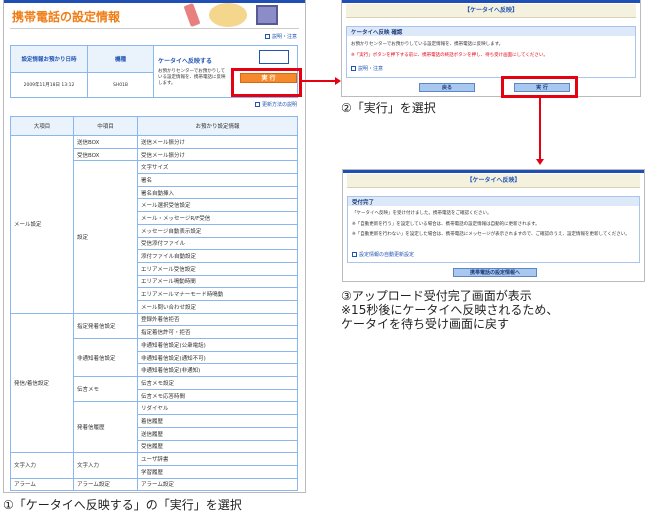 The image size is (648, 516). Describe the element at coordinates (447, 87) in the screenshot. I see `back-button: 戻る` at that location.